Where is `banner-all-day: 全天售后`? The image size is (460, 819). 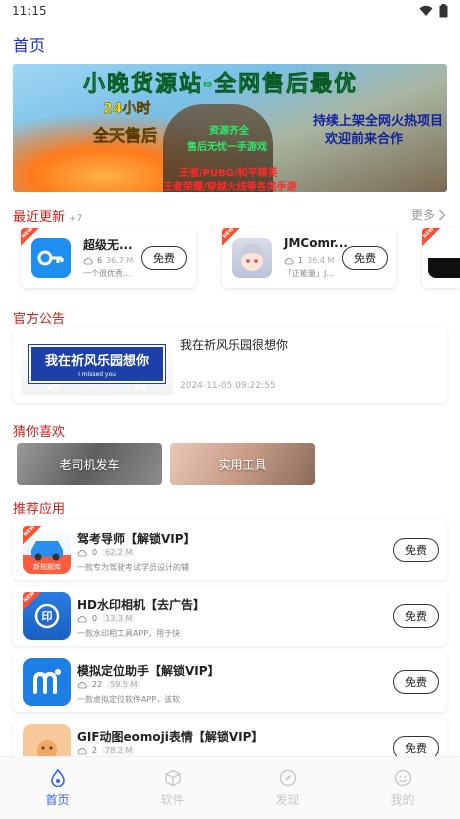 banner-all-day: 全天售后 is located at coordinates (125, 136).